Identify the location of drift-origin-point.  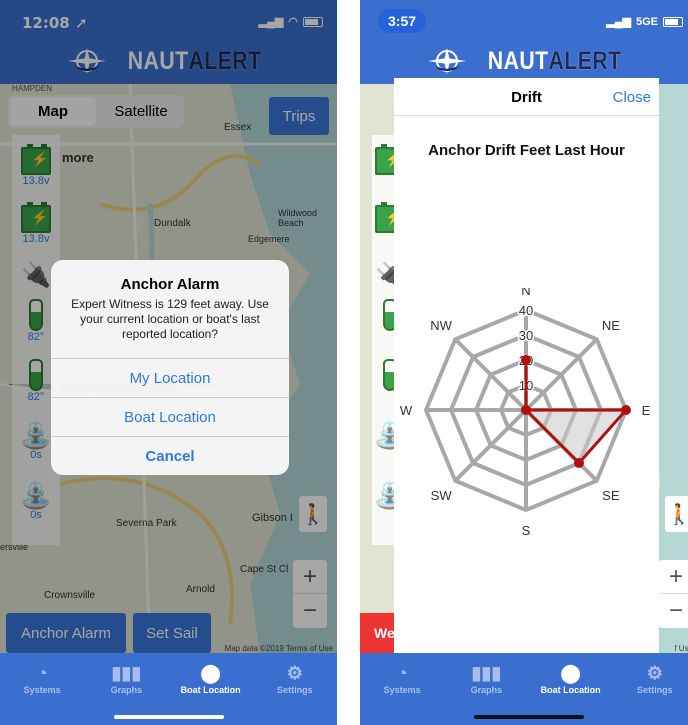
(526, 410).